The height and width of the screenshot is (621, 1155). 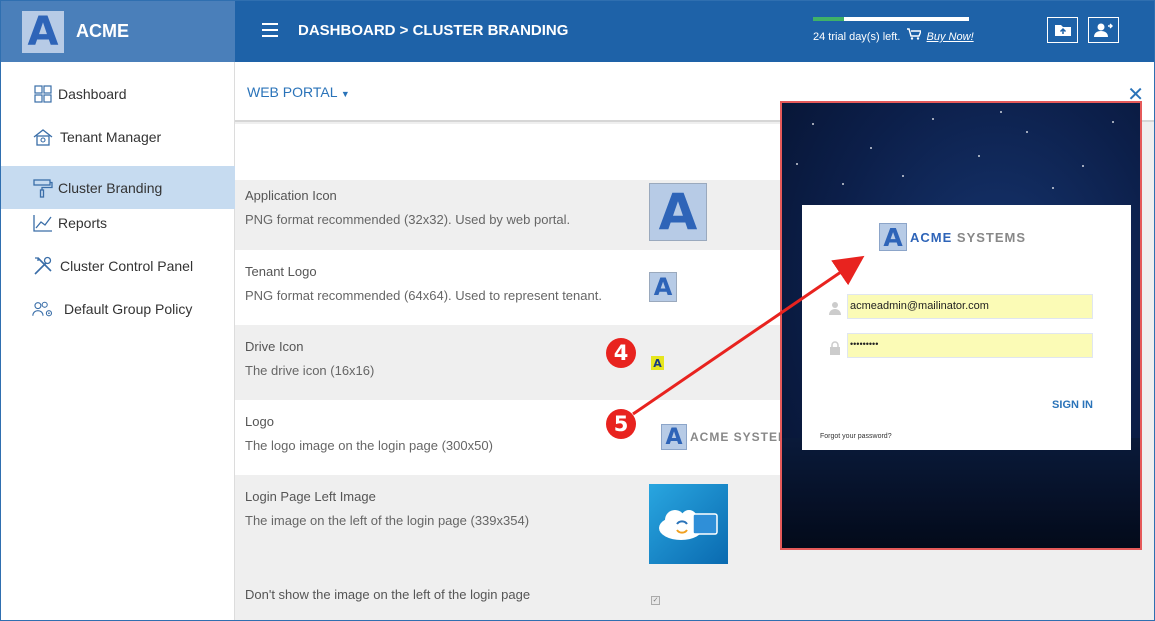 What do you see at coordinates (748, 335) in the screenshot?
I see `annotation-arrow` at bounding box center [748, 335].